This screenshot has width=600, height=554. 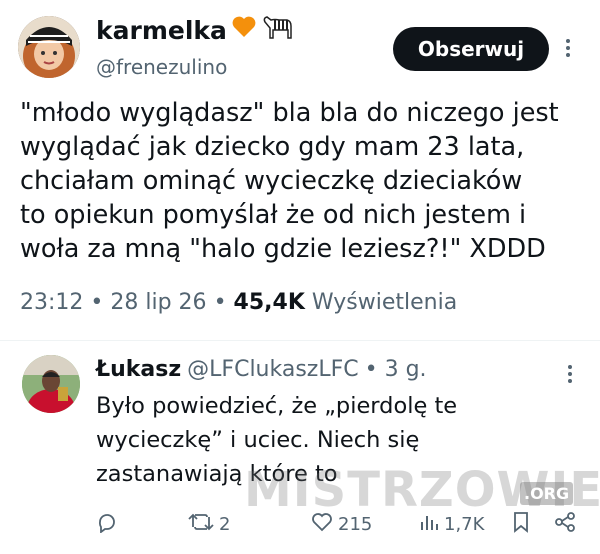 I want to click on zebra-icon, so click(x=277, y=30).